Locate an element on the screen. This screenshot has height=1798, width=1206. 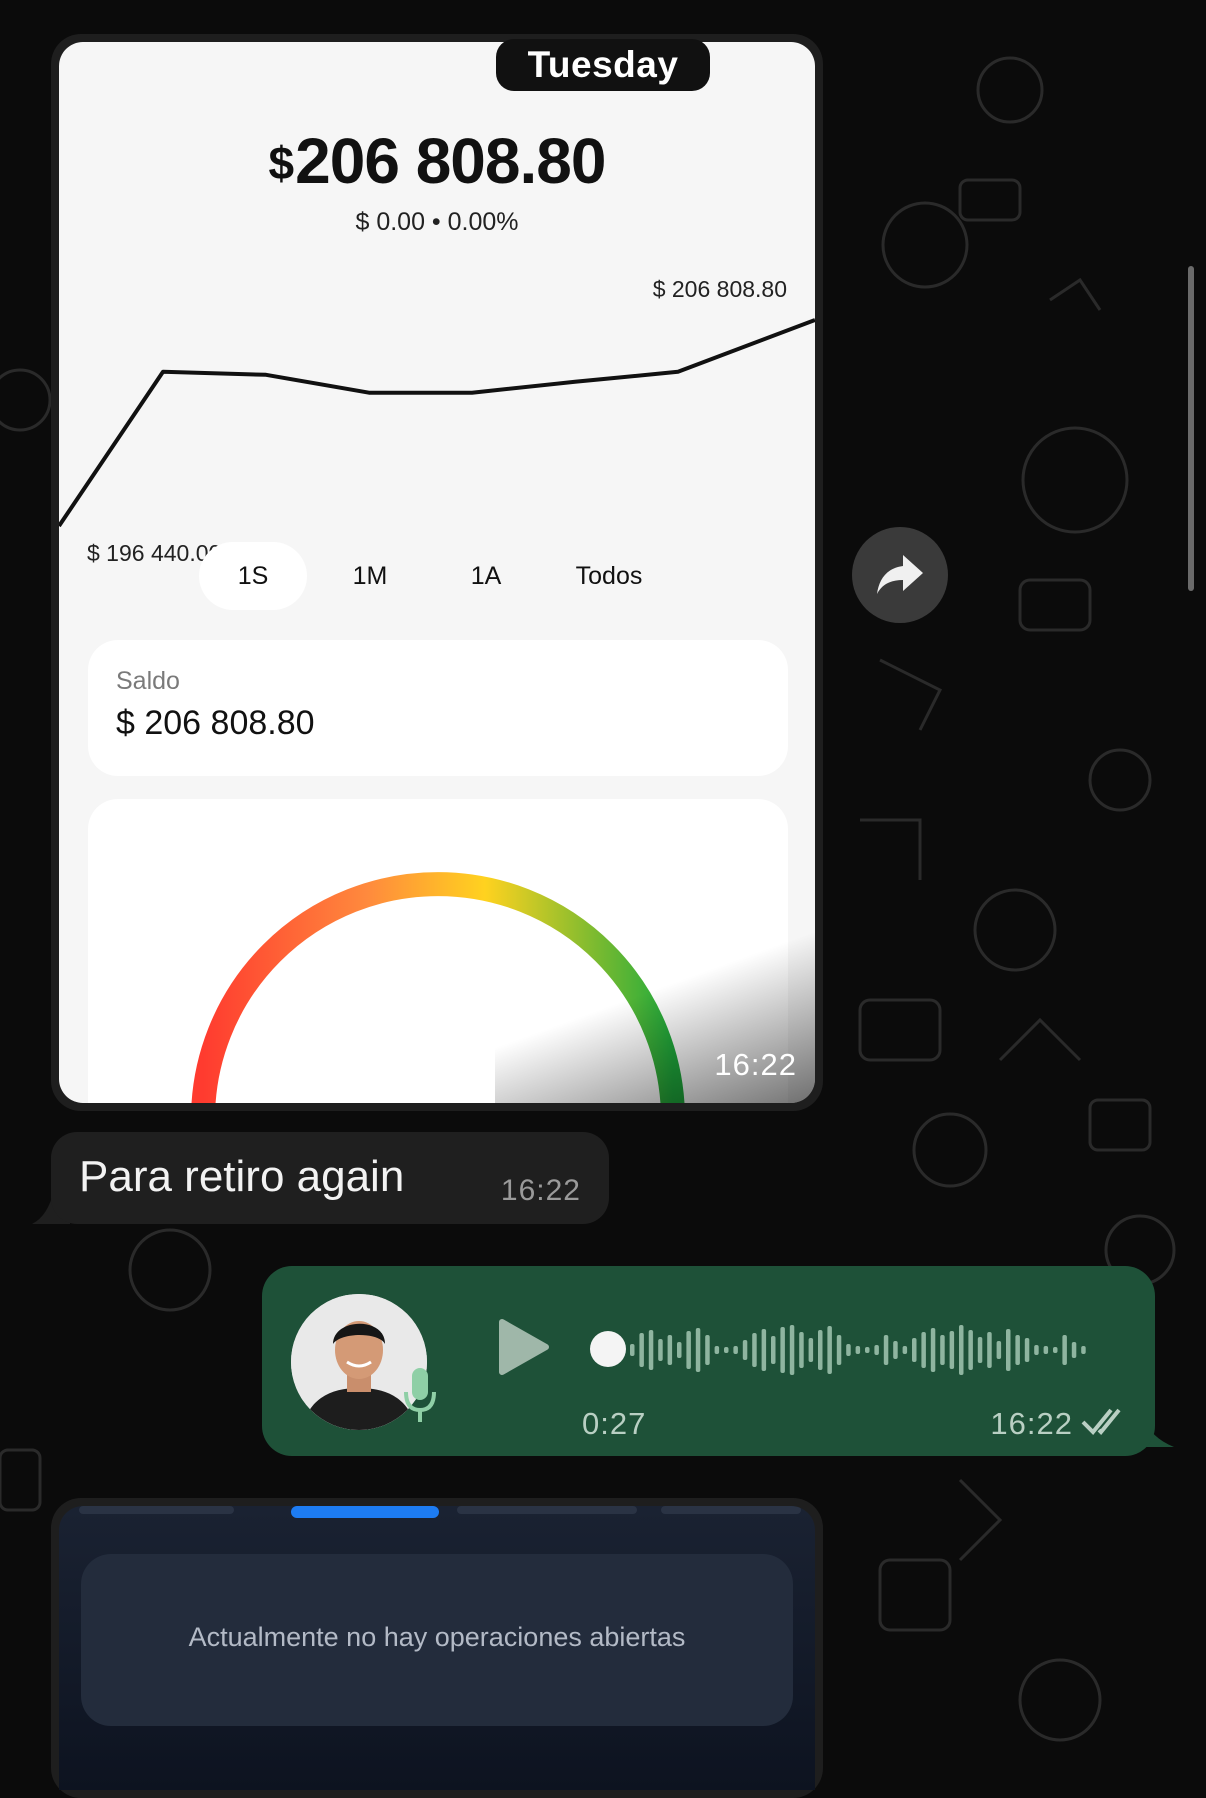
balance-value: $ 206 808.80 is located at coordinates (215, 723).